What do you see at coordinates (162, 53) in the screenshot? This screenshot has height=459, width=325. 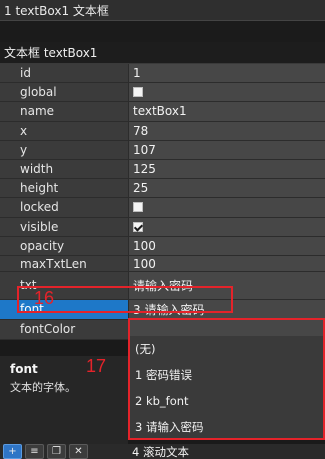 I see `property-panel-header: 文本框 textBox1` at bounding box center [162, 53].